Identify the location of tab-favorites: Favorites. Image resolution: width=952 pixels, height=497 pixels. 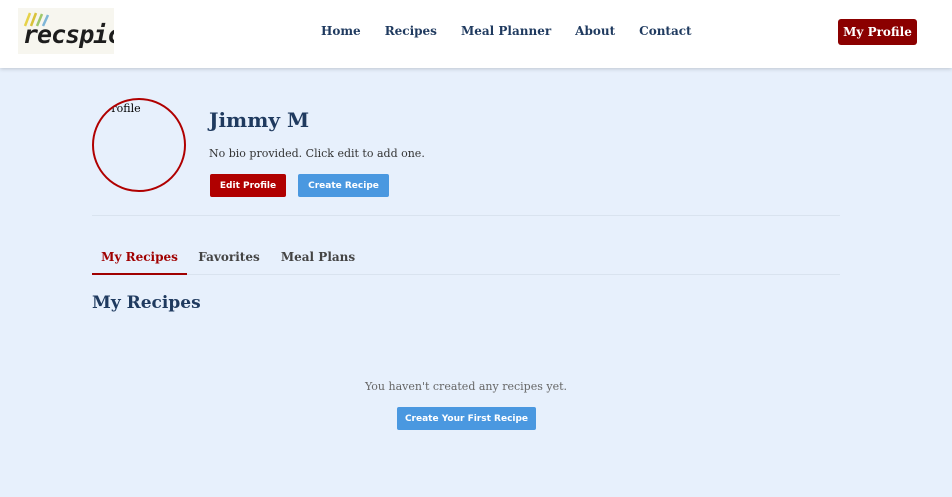
(229, 256).